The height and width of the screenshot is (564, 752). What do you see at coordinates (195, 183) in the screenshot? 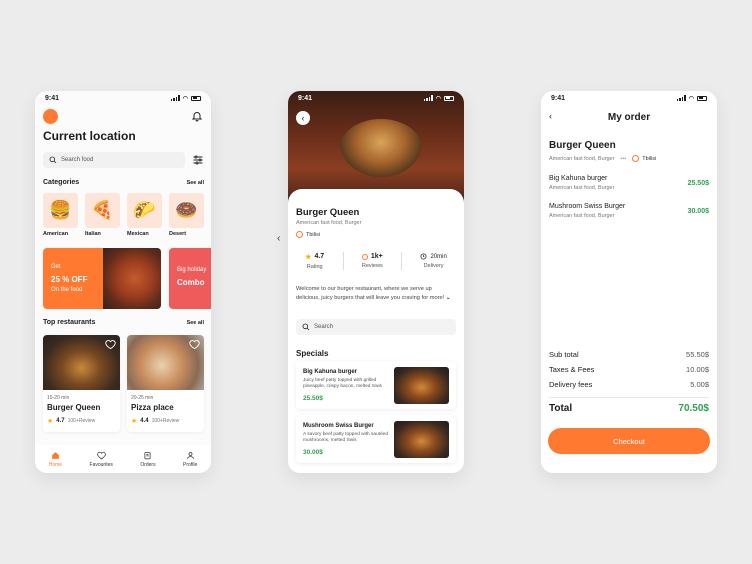
I see `categories-see-all: See all` at bounding box center [195, 183].